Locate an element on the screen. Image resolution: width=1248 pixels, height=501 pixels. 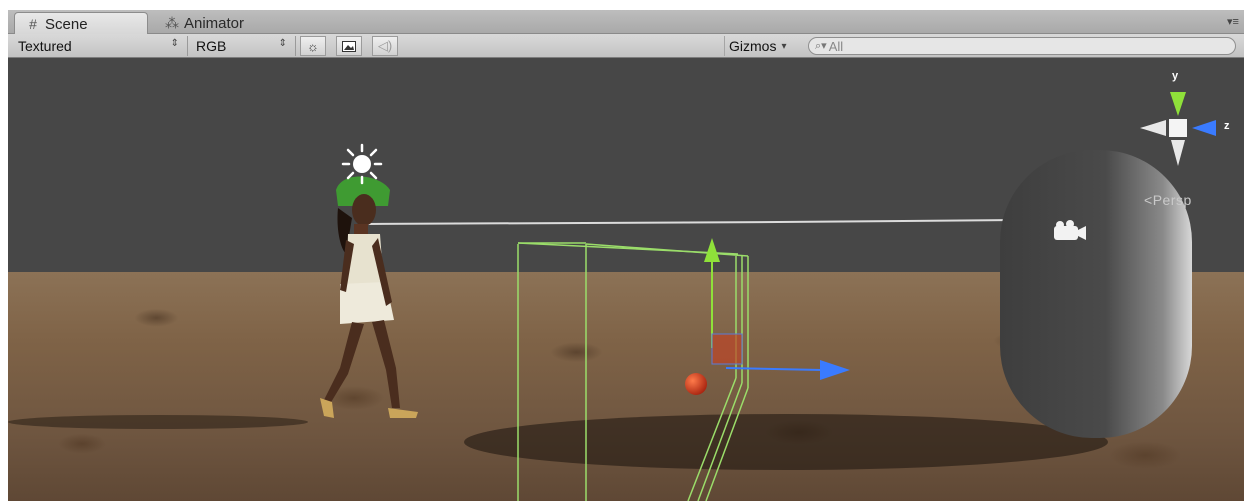
character-model is located at coordinates (369, 297).